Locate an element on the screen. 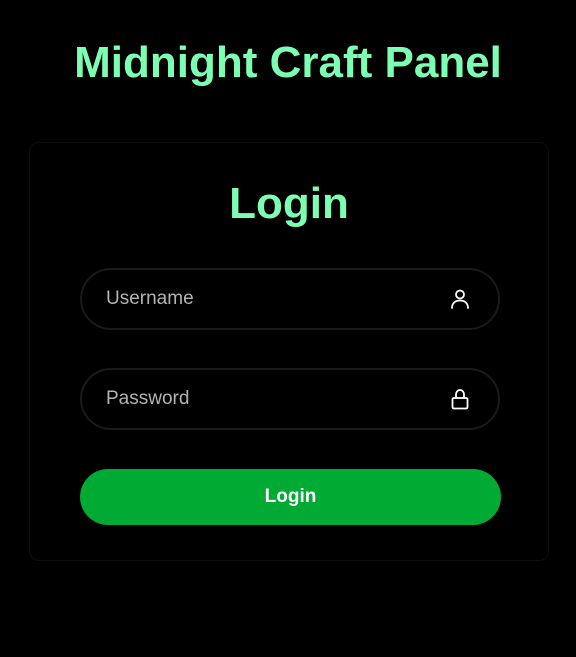 This screenshot has width=576, height=657. lock-icon is located at coordinates (460, 399).